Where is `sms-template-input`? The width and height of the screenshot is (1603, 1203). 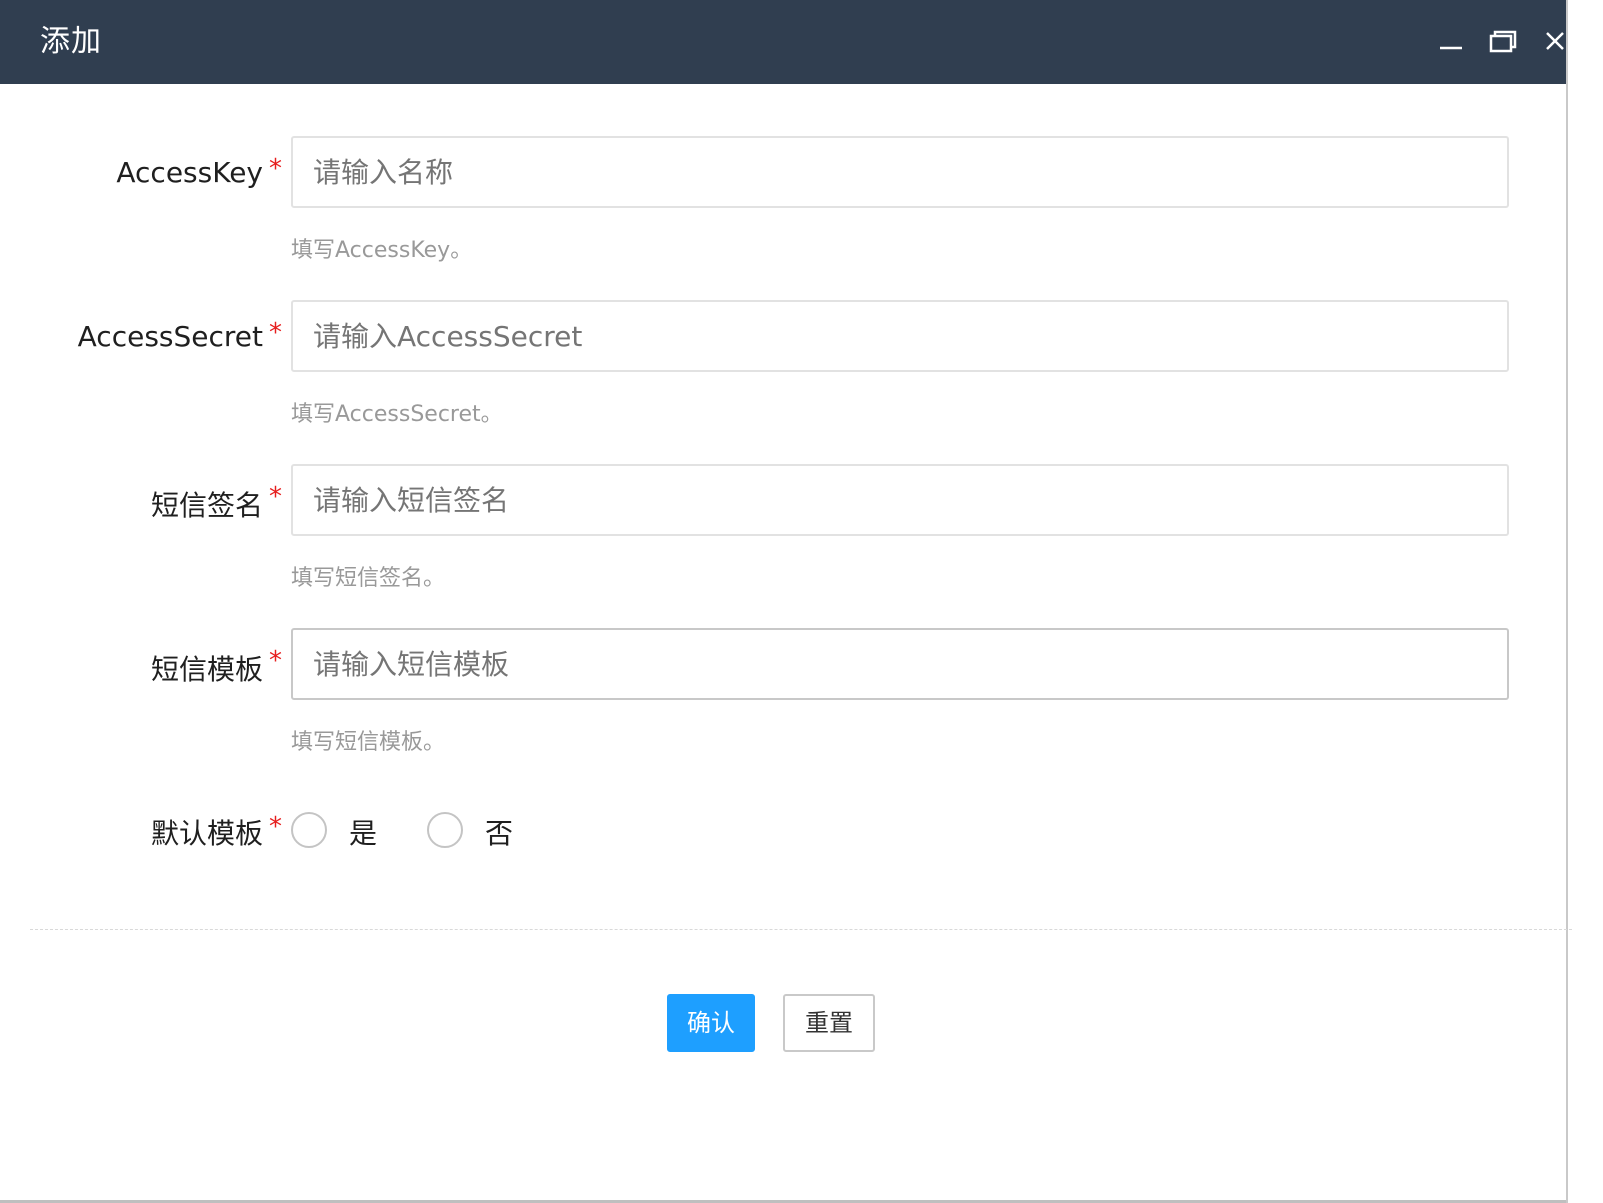 sms-template-input is located at coordinates (900, 664).